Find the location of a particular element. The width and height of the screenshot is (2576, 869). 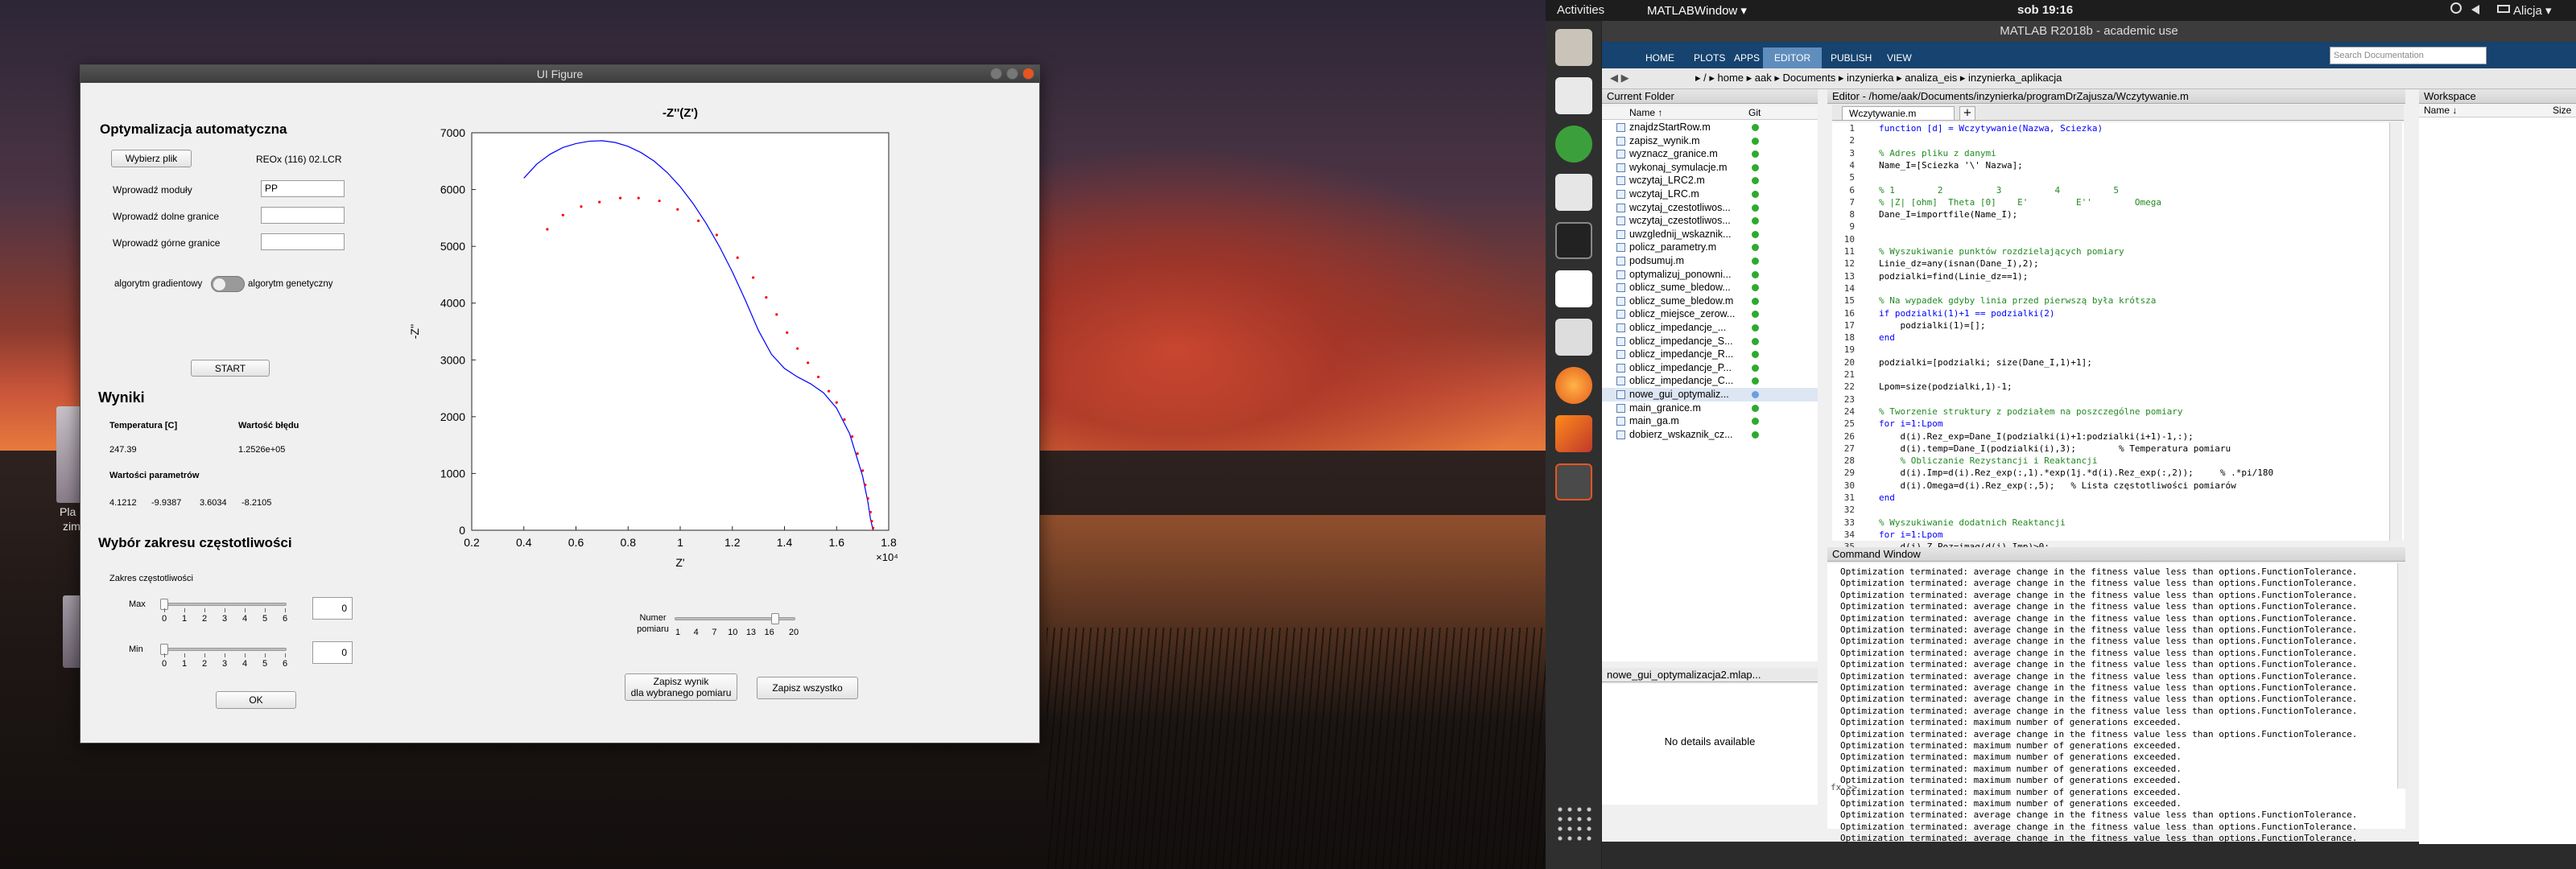

algorithm-toggle-switch is located at coordinates (228, 284).